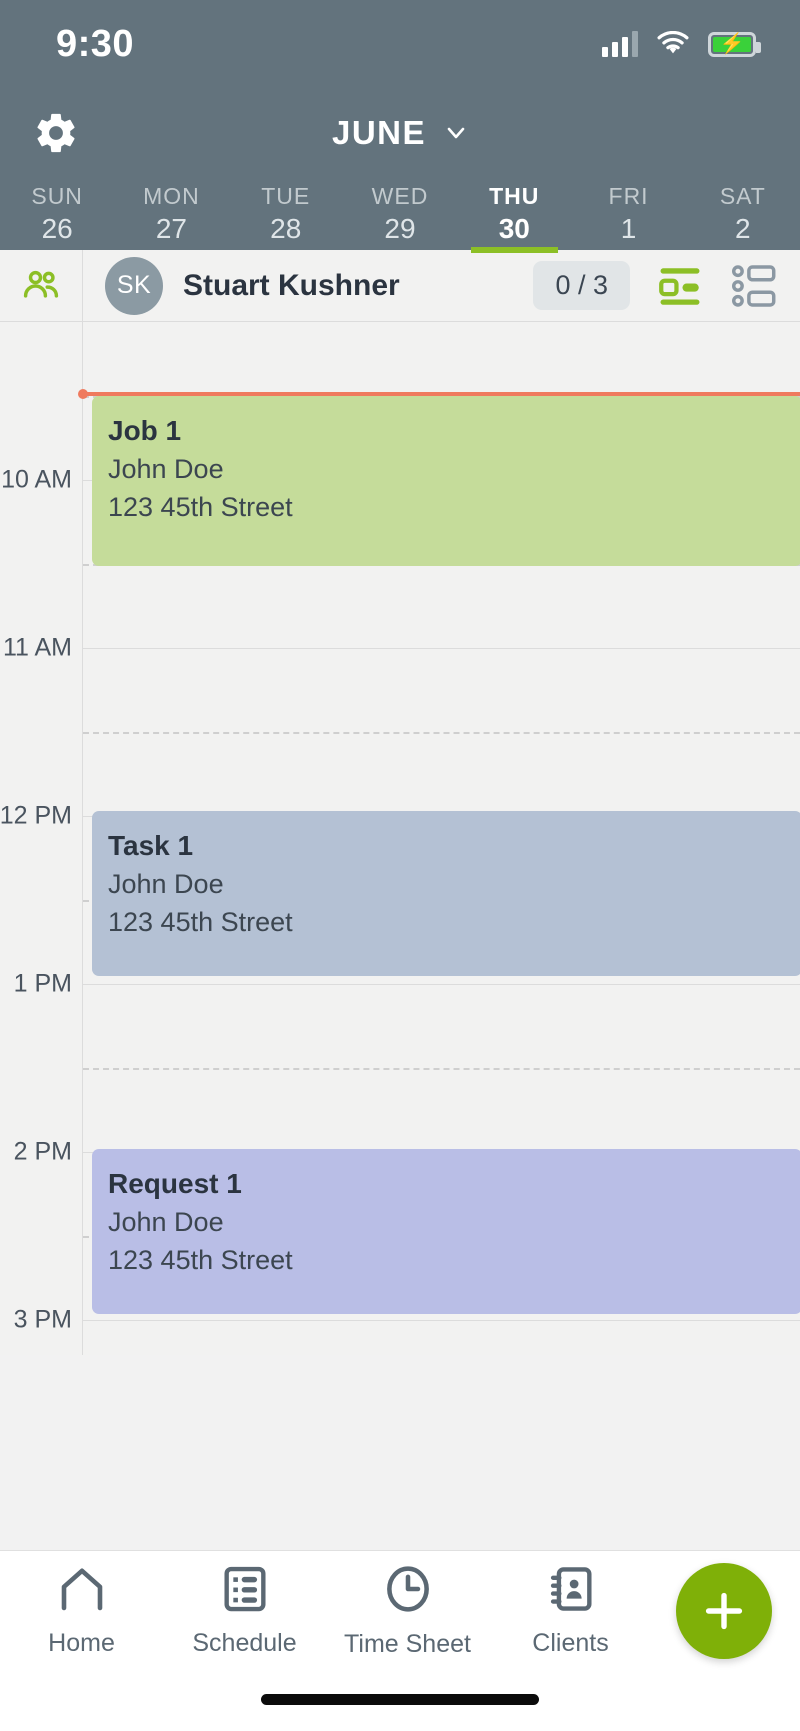  What do you see at coordinates (446, 1231) in the screenshot?
I see `calendar-event-request: Request 1 John Doe 123 45th Street` at bounding box center [446, 1231].